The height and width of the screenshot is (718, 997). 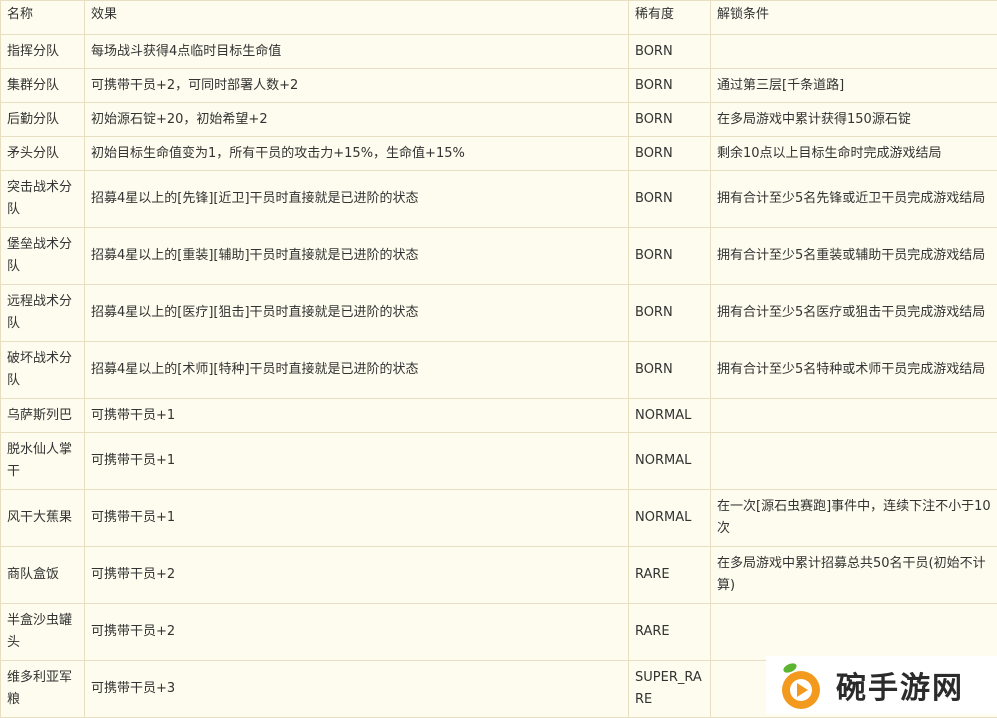 I want to click on cell-unlock: 拥有合计至少5名先锋或近卫干员完成游戏结局, so click(x=854, y=199).